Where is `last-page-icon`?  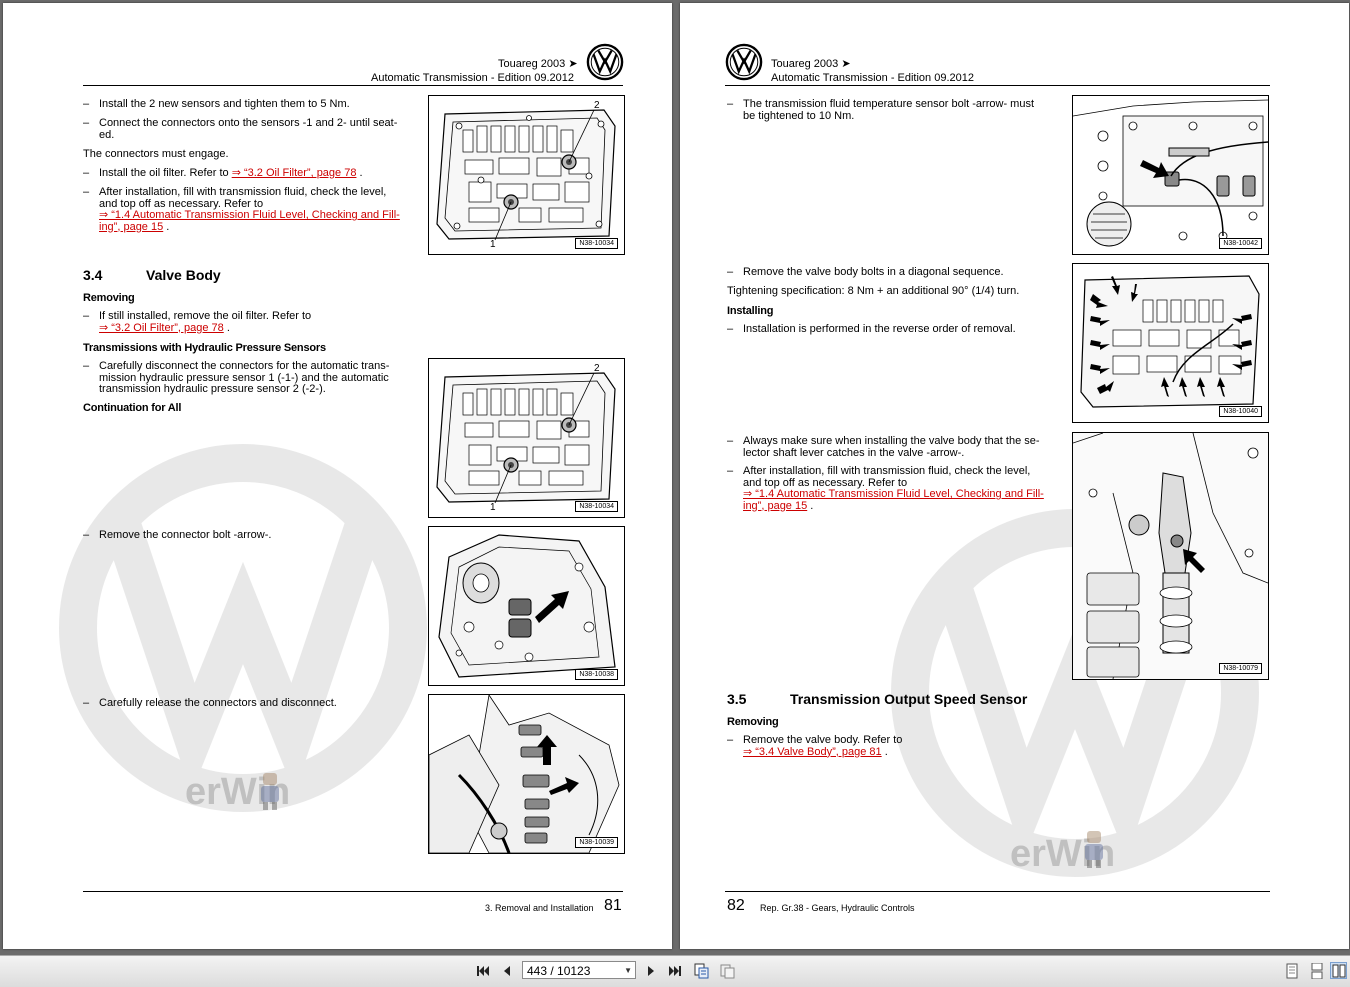
last-page-icon is located at coordinates (675, 971).